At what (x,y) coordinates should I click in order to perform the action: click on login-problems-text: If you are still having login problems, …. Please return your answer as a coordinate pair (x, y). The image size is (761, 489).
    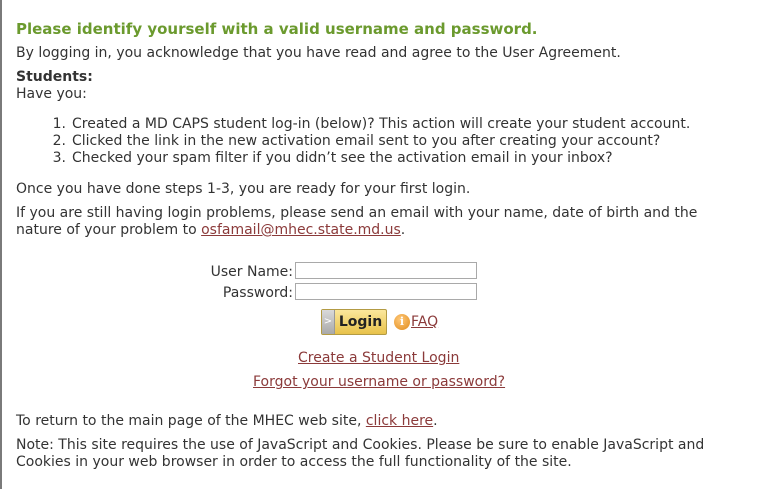
    Looking at the image, I should click on (376, 222).